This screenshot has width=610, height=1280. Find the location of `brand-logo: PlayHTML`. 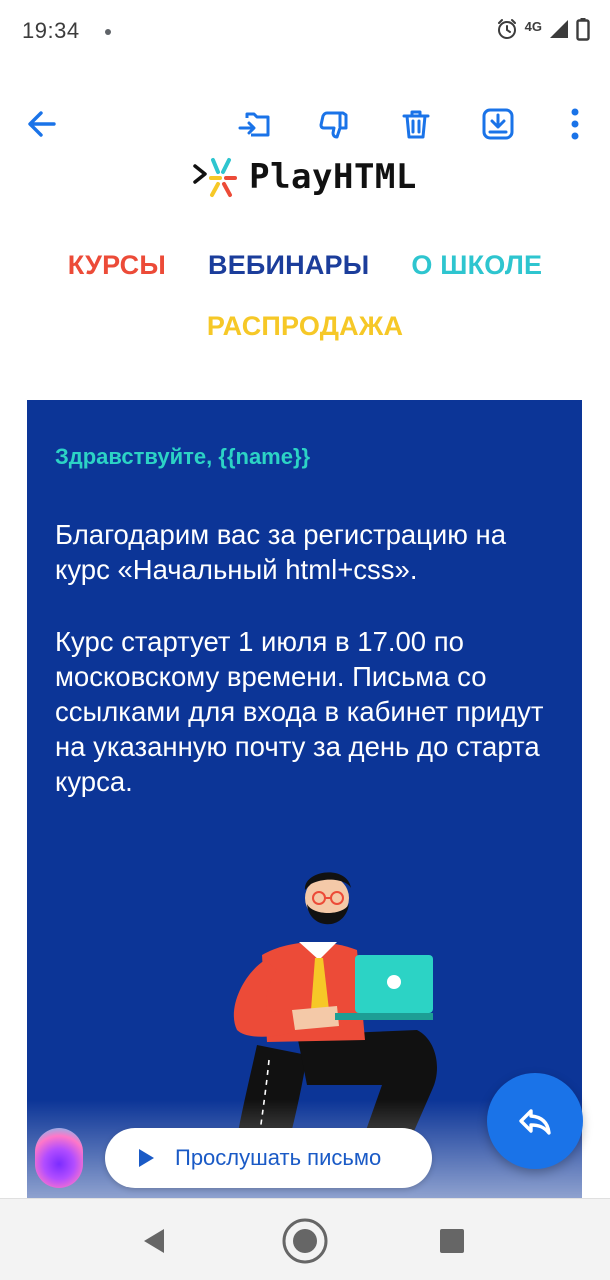

brand-logo: PlayHTML is located at coordinates (305, 177).